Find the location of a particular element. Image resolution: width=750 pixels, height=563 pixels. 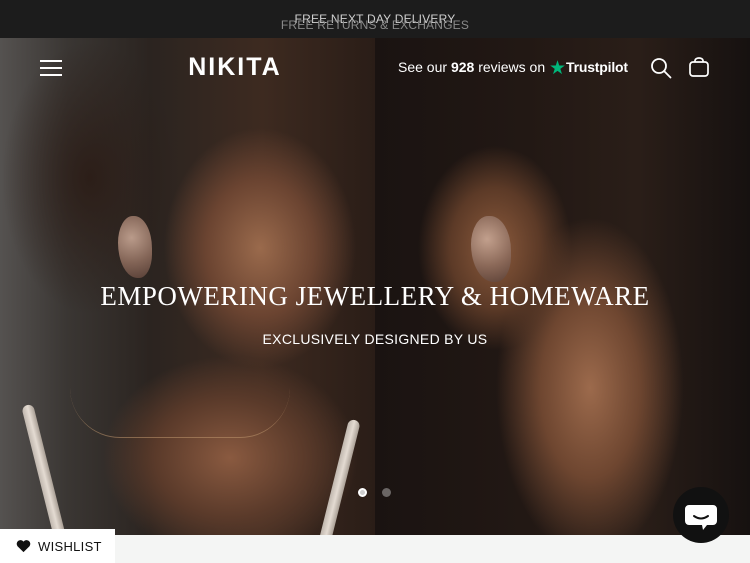

chat-button is located at coordinates (701, 515).